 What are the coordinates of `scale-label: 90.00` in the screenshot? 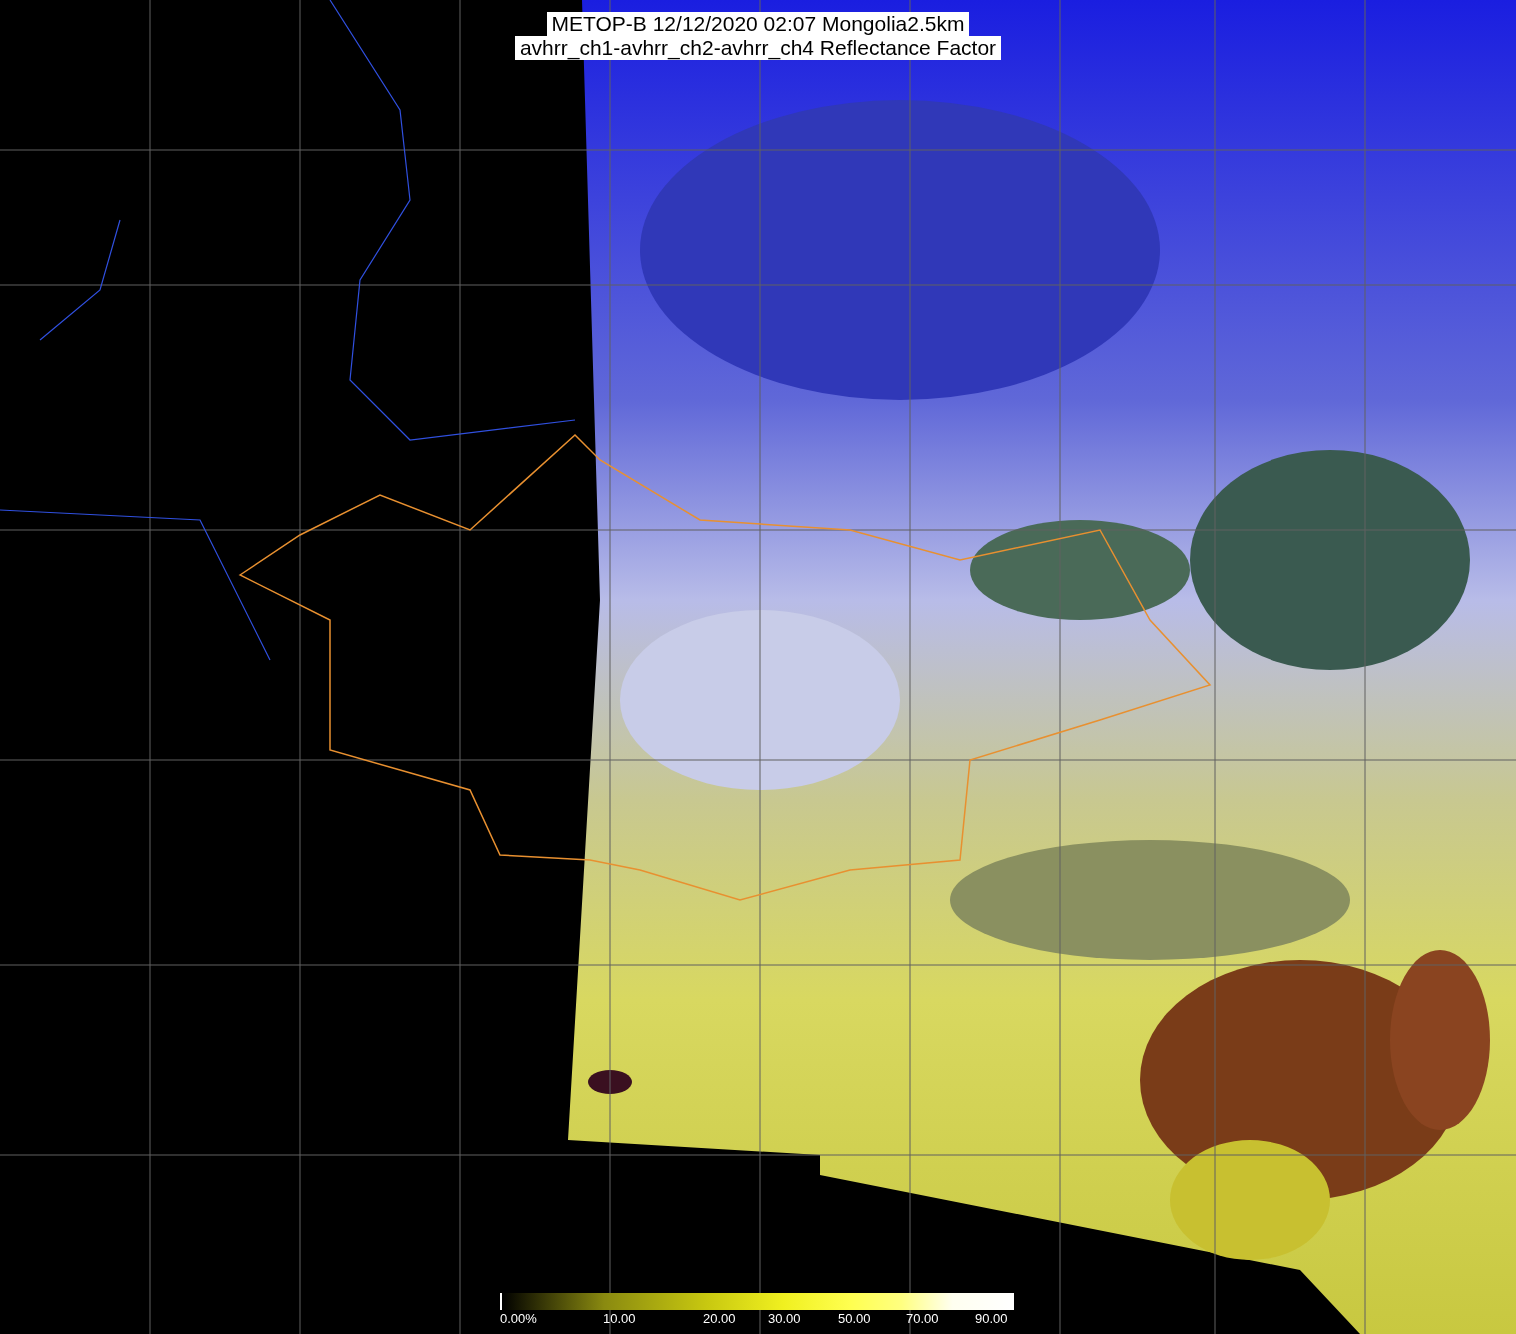 It's located at (991, 1318).